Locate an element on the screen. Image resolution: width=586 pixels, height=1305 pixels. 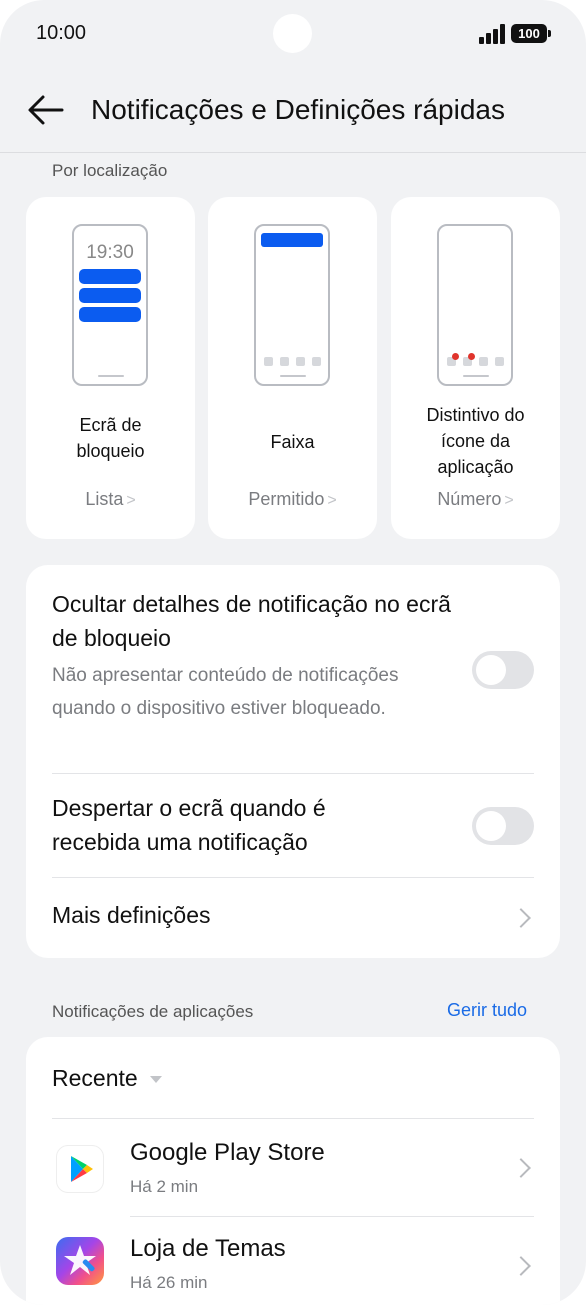
signal-icon is located at coordinates (492, 34).